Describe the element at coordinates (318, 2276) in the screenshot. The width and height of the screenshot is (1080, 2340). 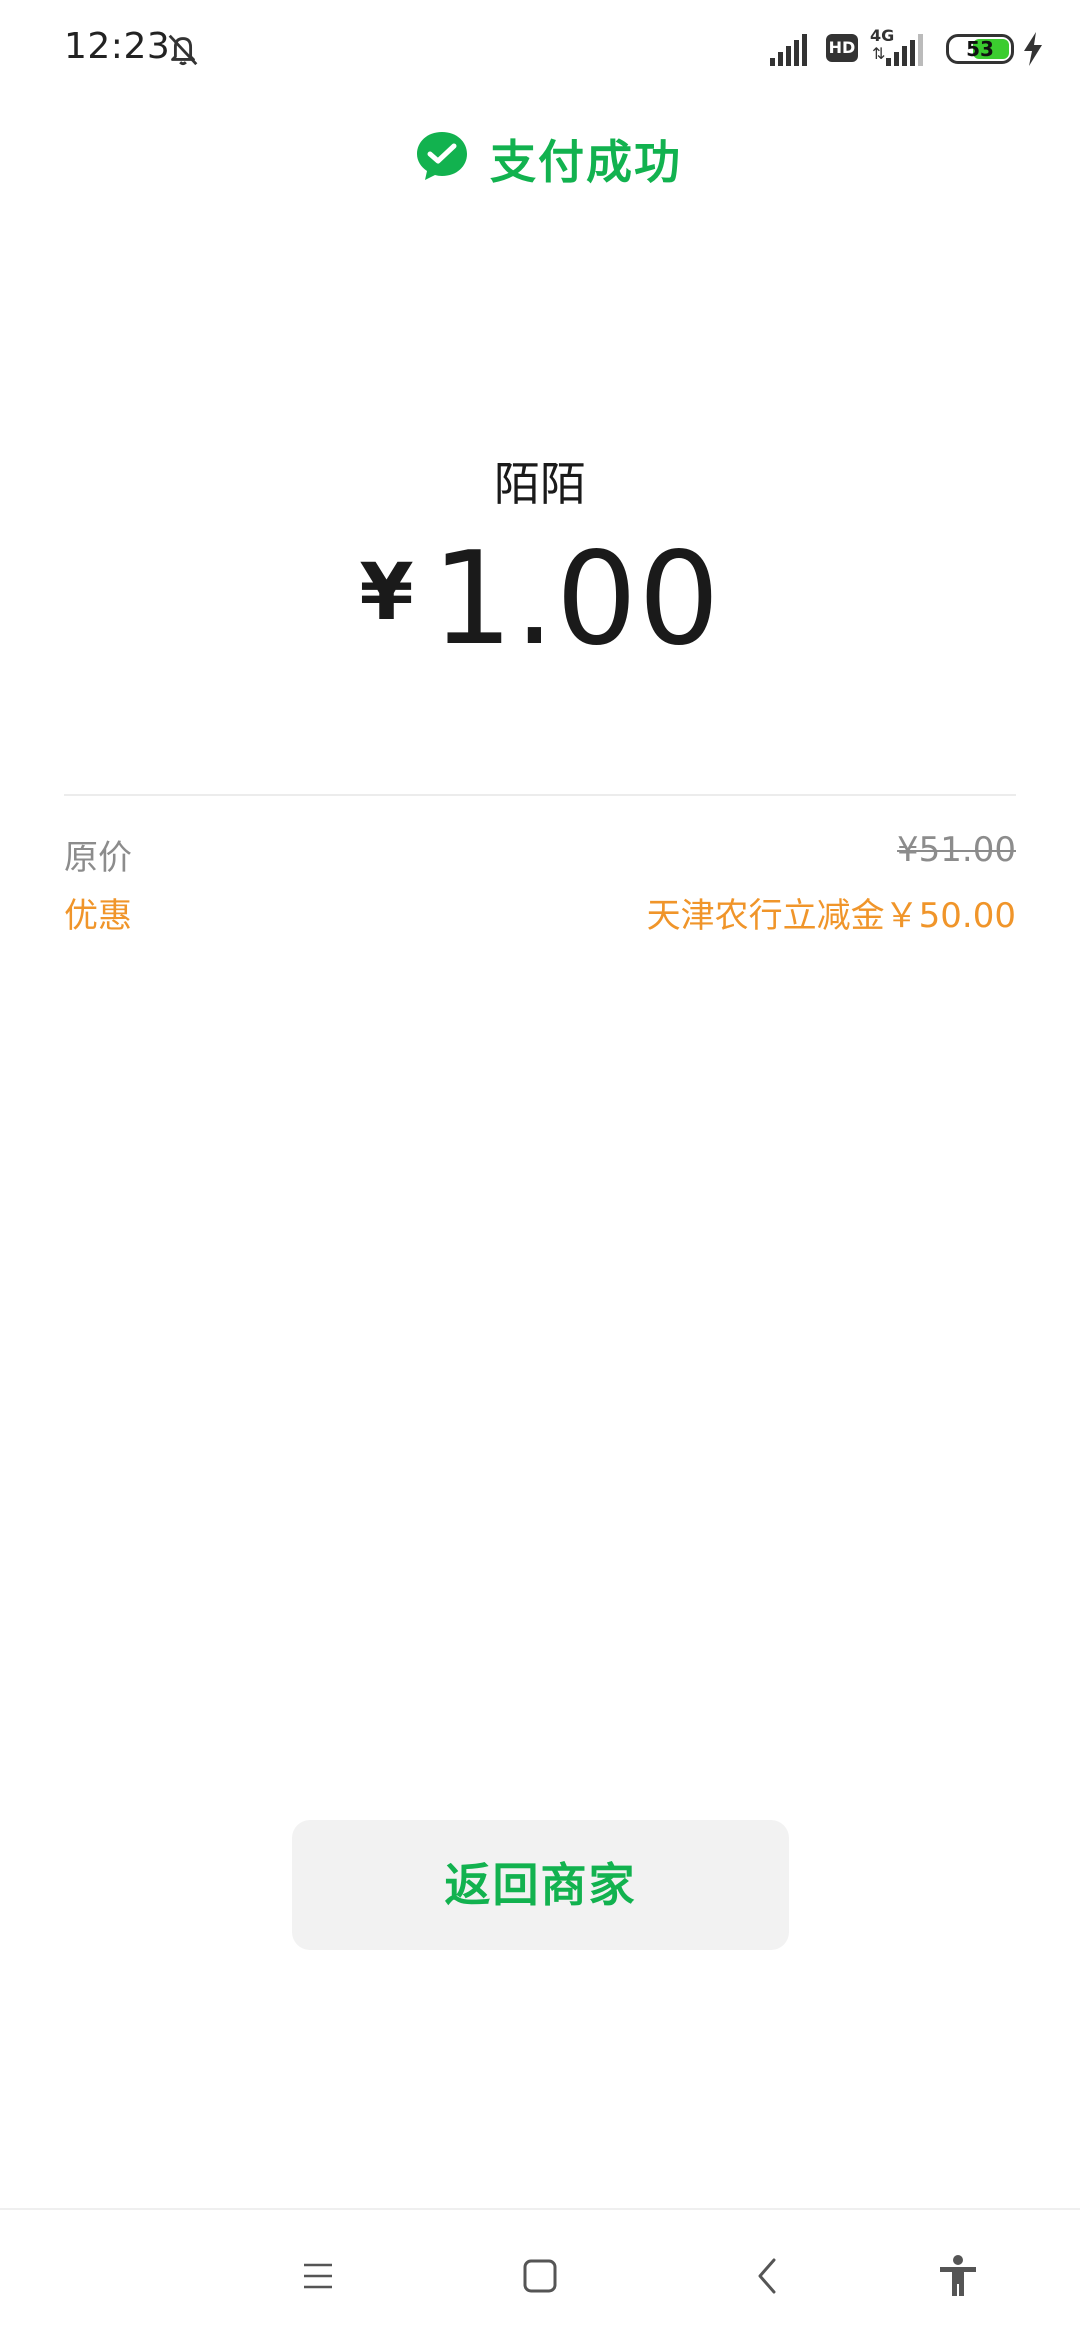
I see `menu-icon` at that location.